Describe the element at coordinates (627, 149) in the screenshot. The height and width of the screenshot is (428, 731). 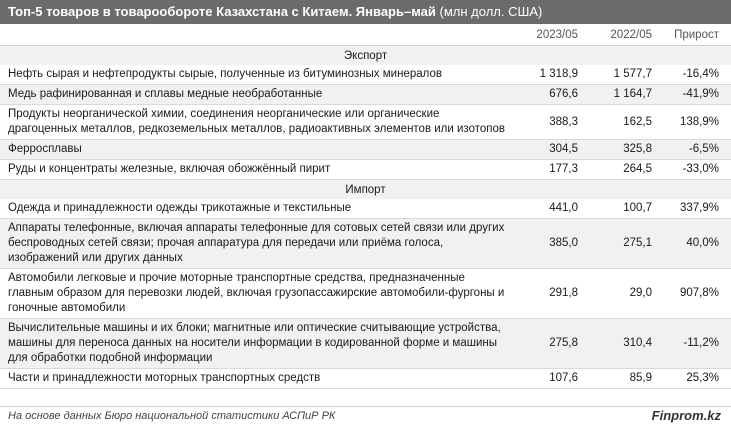
I see `value-2022: 325,8` at that location.